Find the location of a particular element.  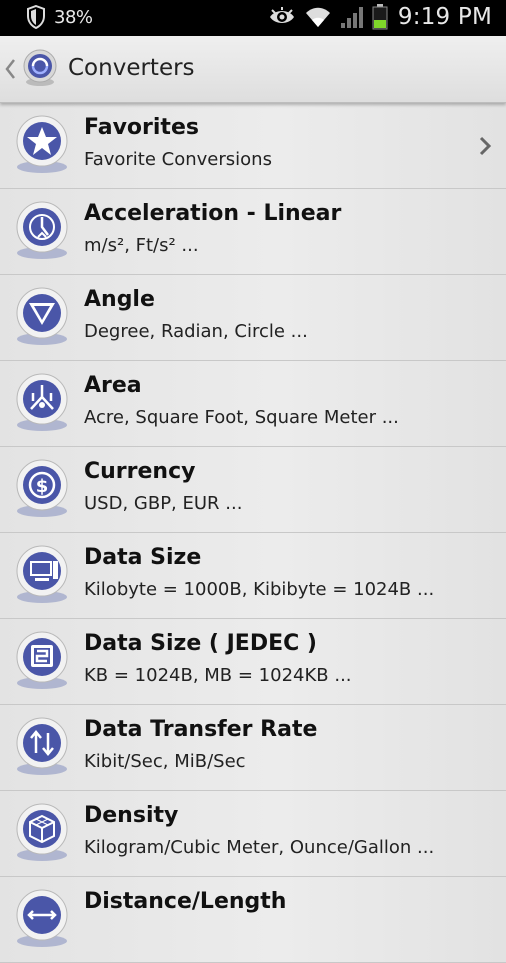

battery-percent-text: 38% is located at coordinates (73, 17).